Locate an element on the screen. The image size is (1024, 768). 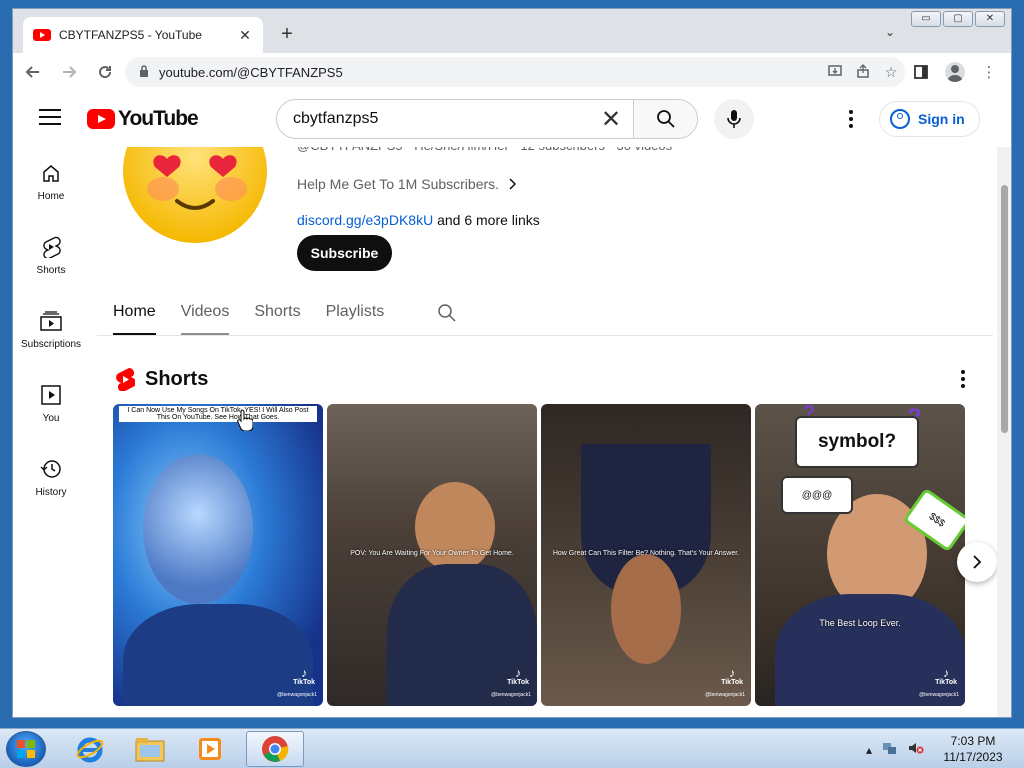
close-window-button: ✕ is located at coordinates (990, 19).